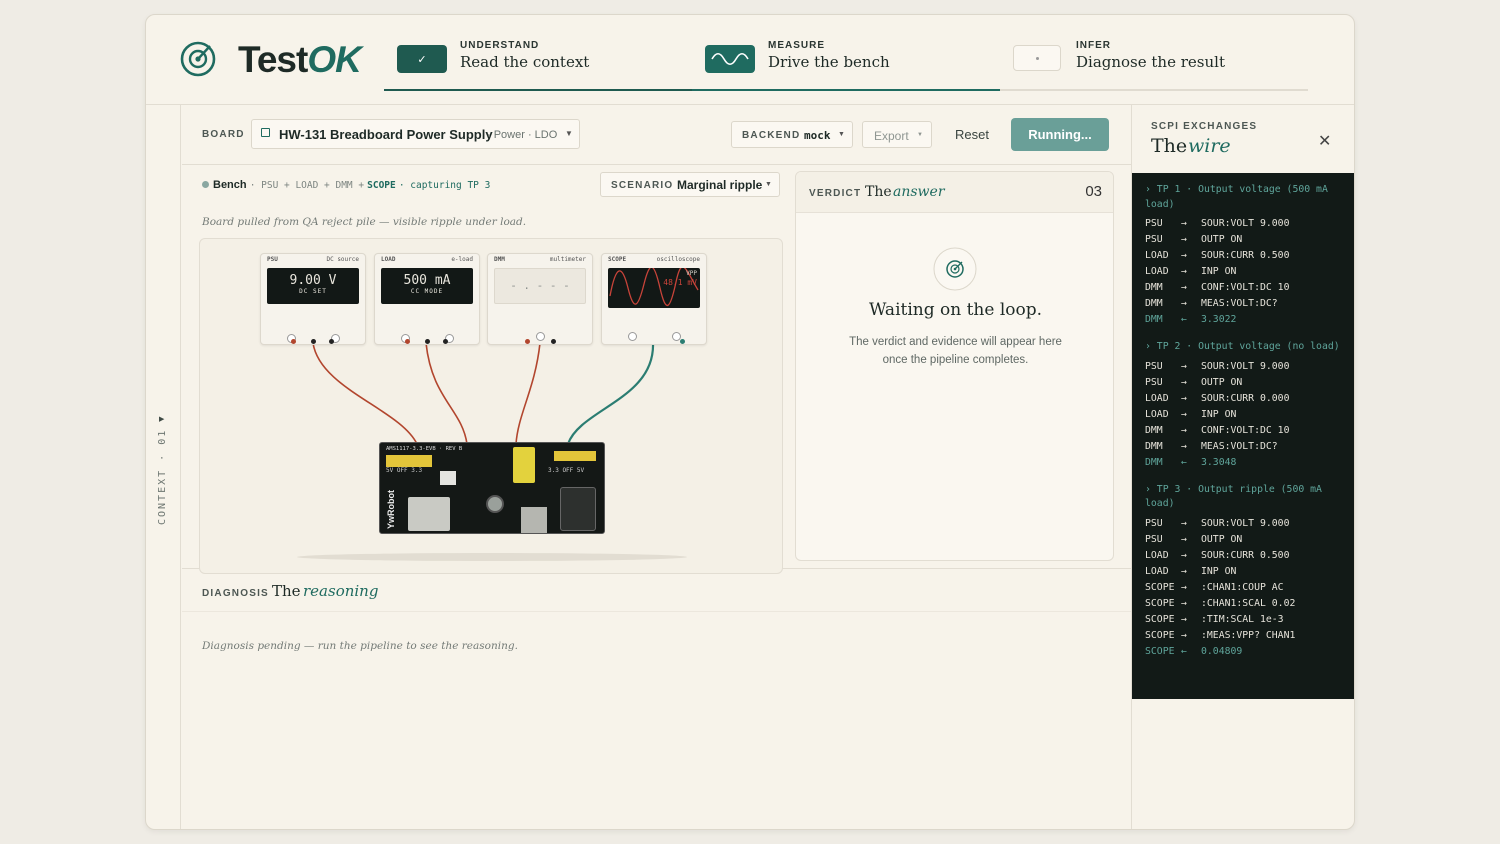  I want to click on brand-name: Test, so click(273, 59).